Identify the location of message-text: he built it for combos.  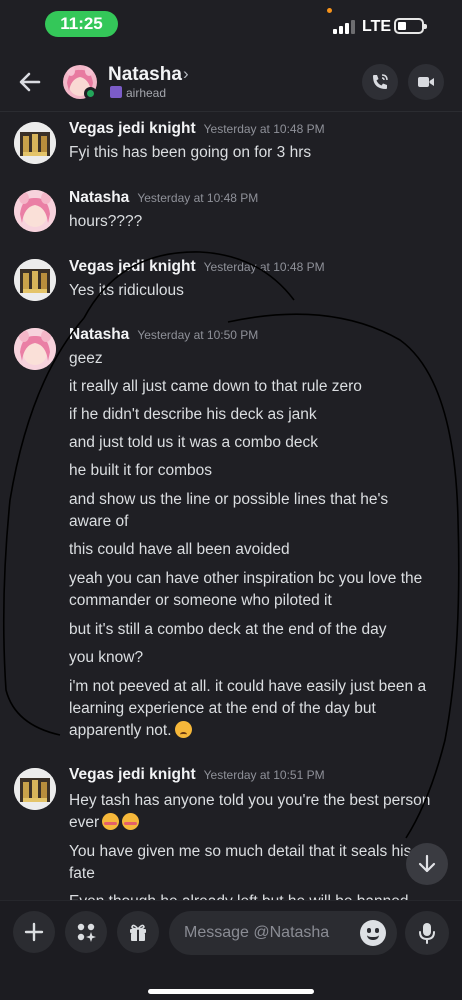
(141, 470).